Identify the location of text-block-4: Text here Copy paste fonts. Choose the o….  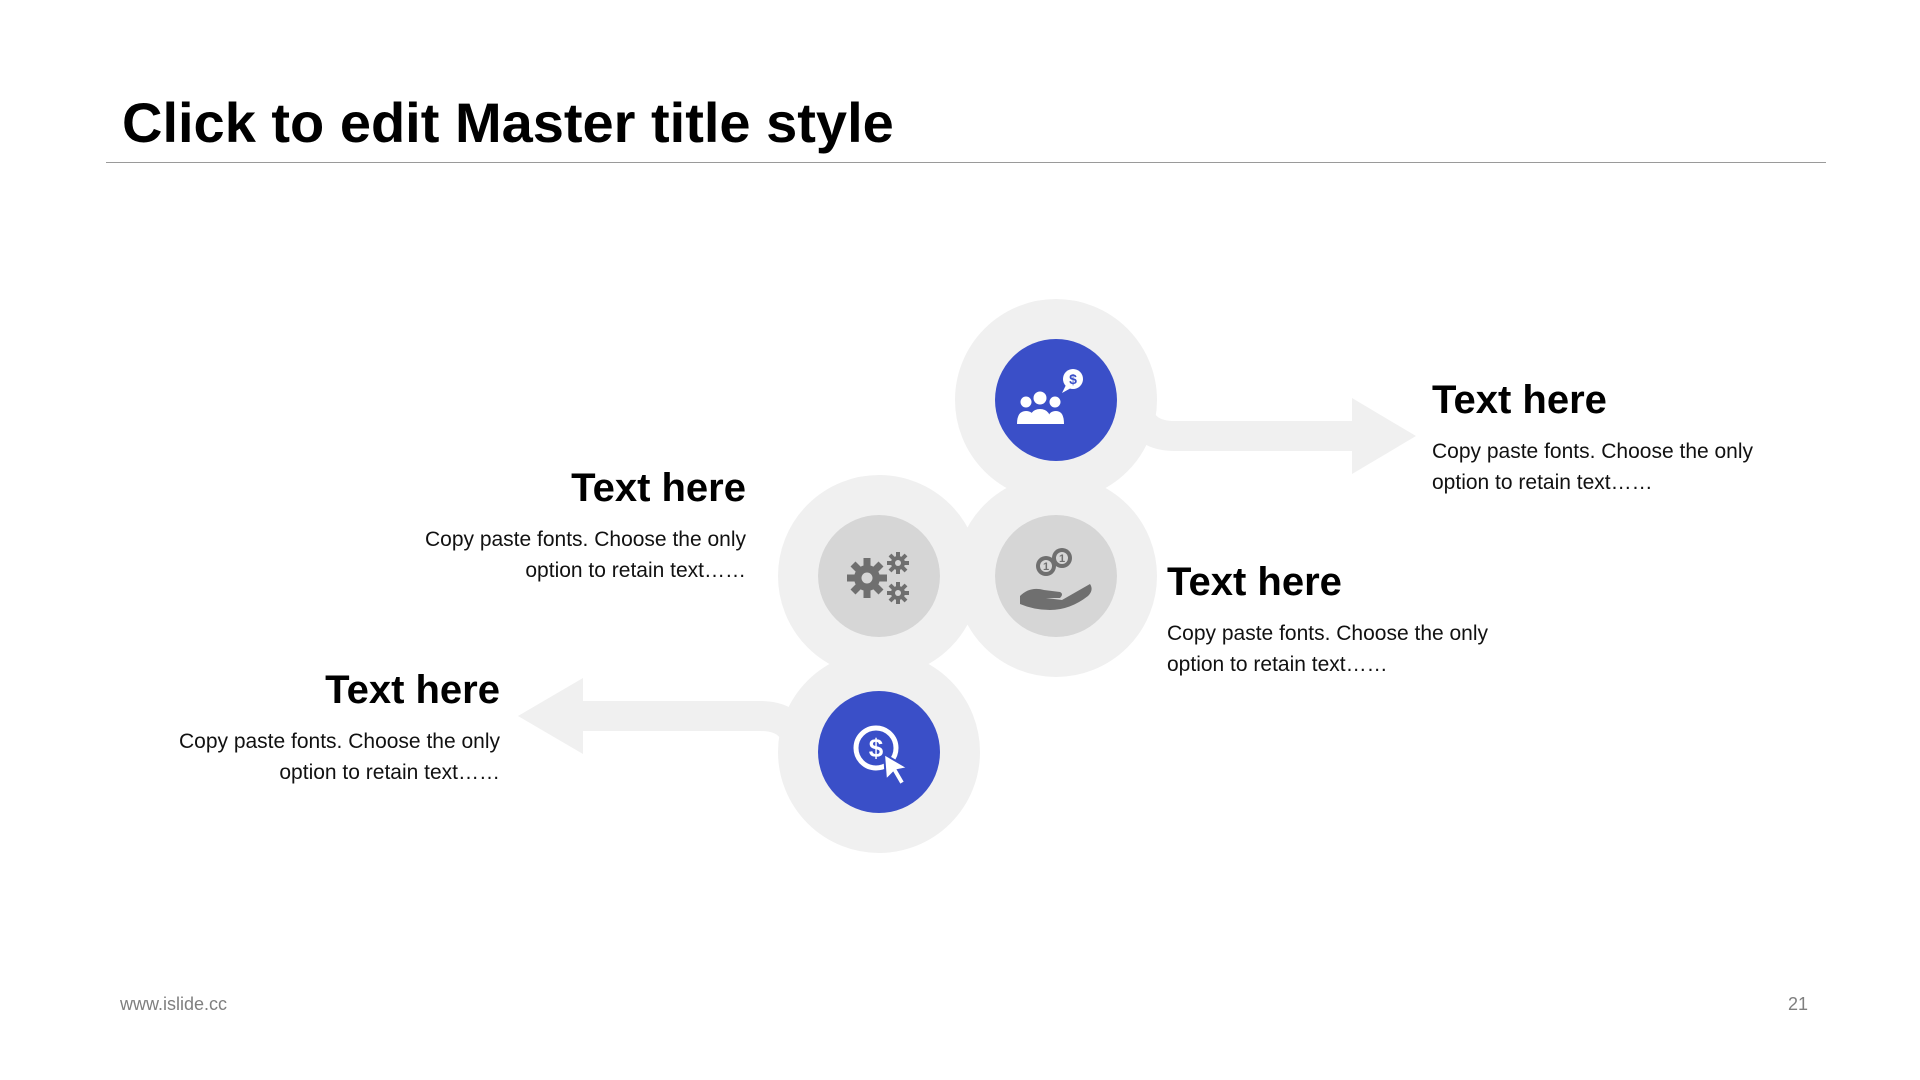
(300, 729).